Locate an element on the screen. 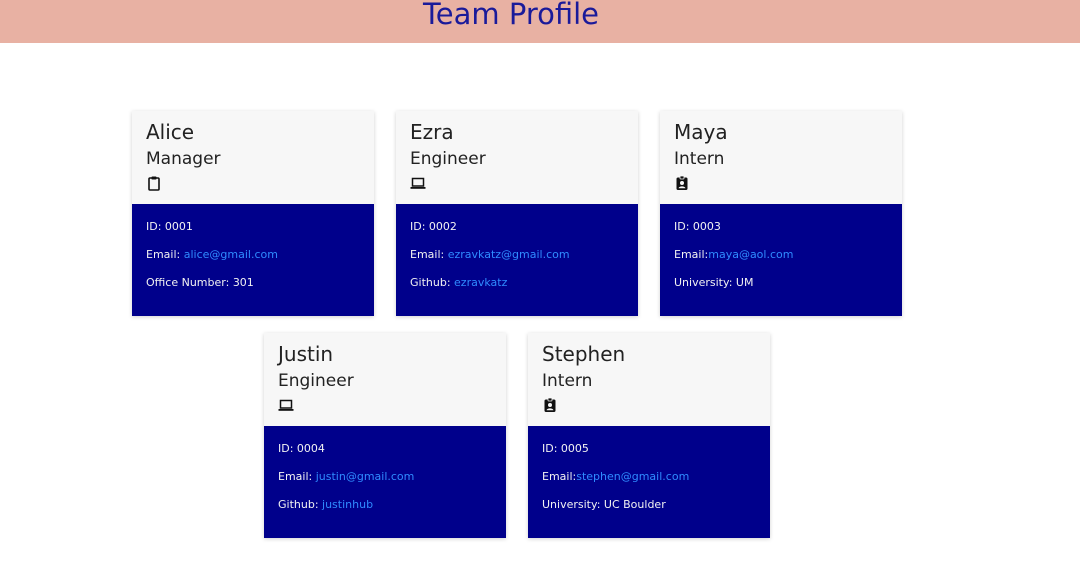  university-line: University: UC Boulder is located at coordinates (604, 505).